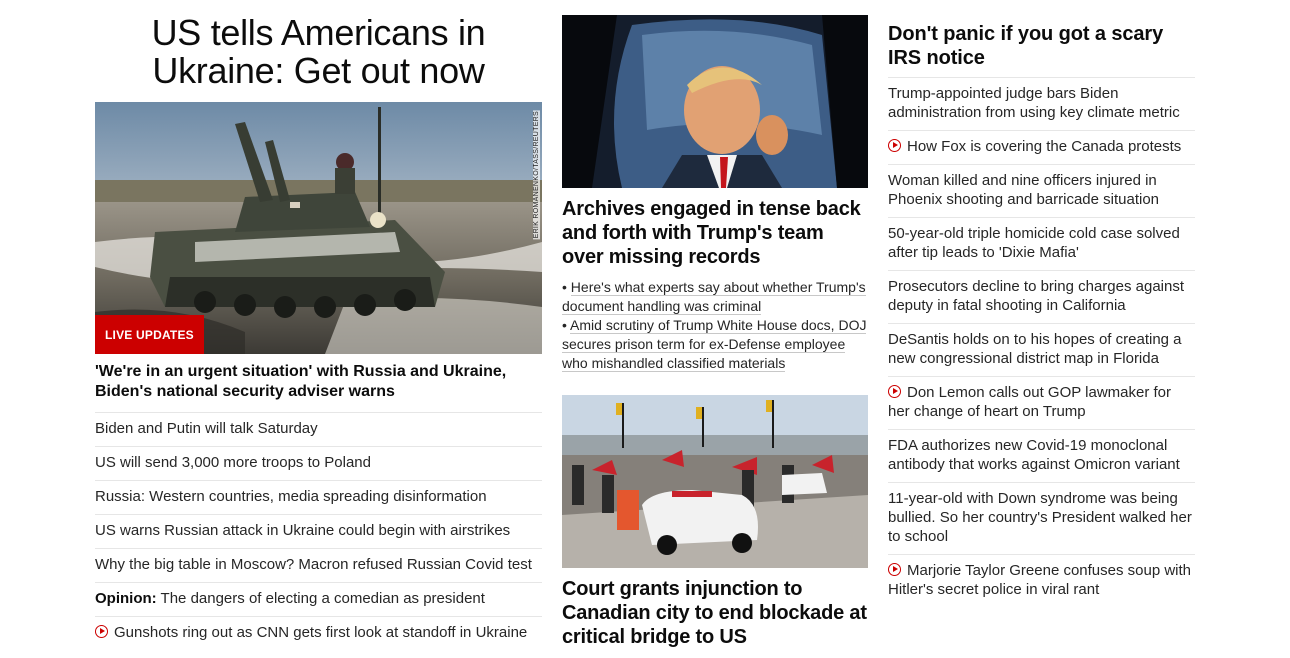  What do you see at coordinates (318, 429) in the screenshot?
I see `list-item: Biden and Putin will talk Saturday` at bounding box center [318, 429].